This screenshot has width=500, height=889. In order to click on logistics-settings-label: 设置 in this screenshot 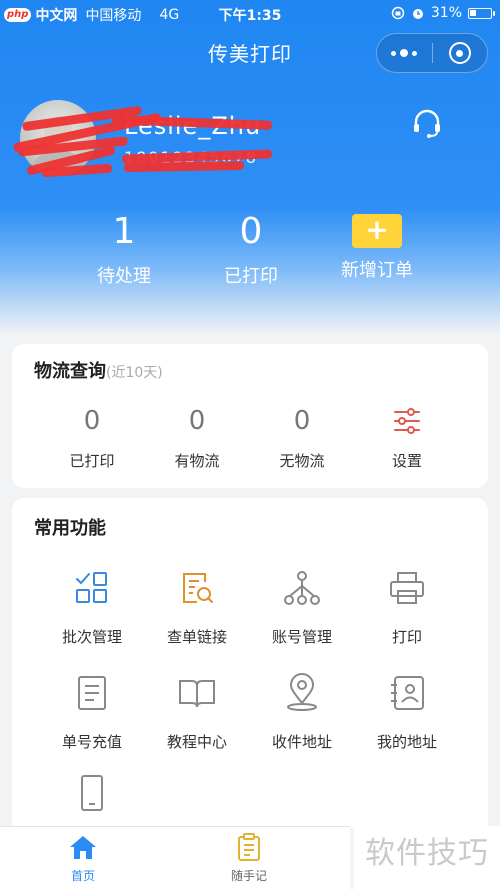, I will do `click(406, 461)`.